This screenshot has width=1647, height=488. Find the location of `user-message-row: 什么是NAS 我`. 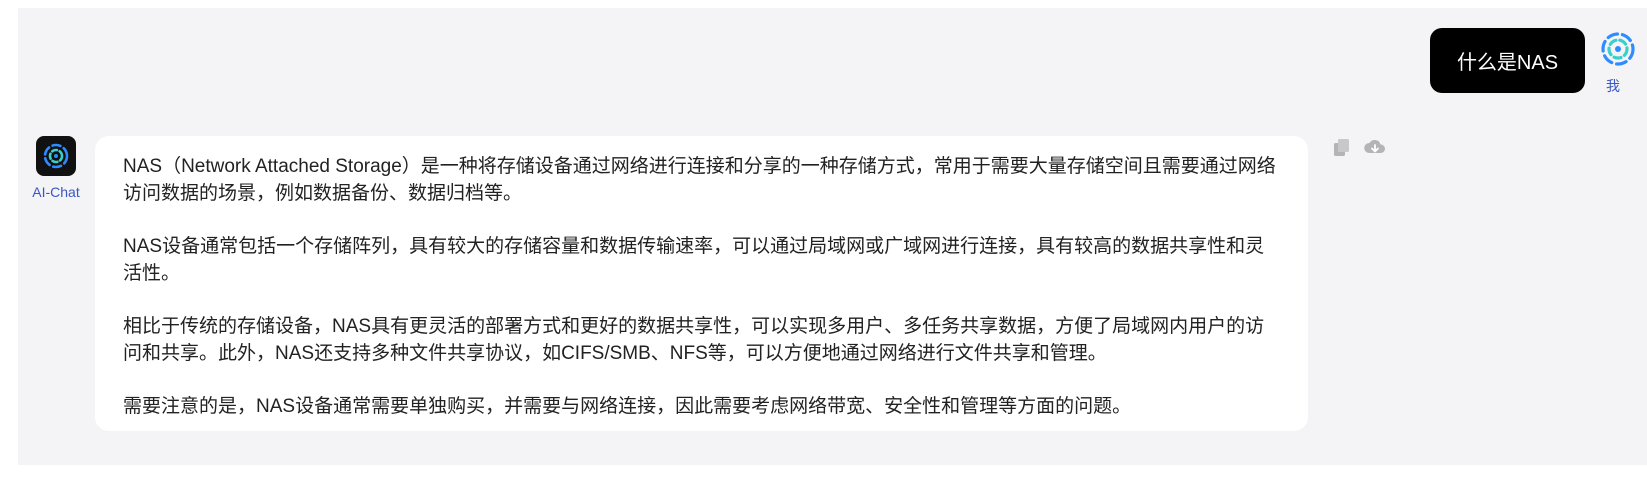

user-message-row: 什么是NAS 我 is located at coordinates (1538, 68).